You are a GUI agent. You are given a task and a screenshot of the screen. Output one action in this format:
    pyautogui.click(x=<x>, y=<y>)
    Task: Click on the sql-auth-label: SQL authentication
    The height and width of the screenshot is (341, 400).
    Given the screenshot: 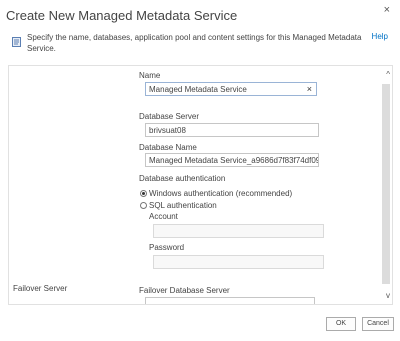 What is the action you would take?
    pyautogui.click(x=183, y=205)
    